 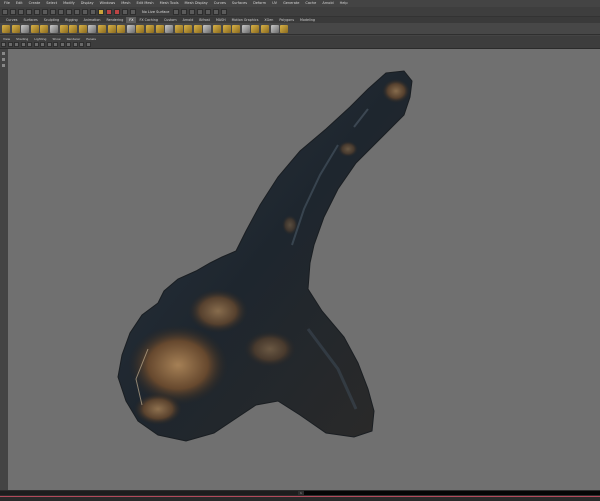 I want to click on render-icon, so click(x=117, y=11).